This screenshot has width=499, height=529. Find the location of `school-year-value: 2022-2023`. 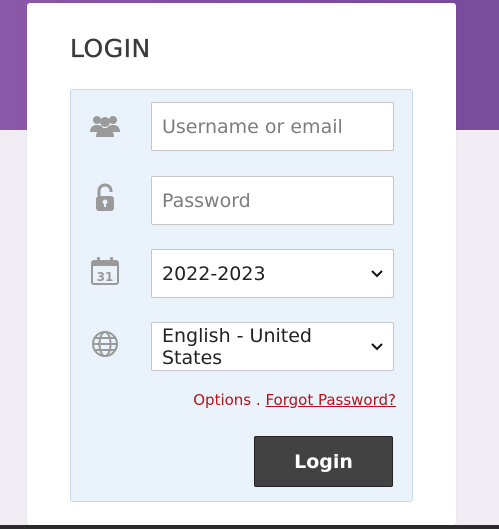

school-year-value: 2022-2023 is located at coordinates (214, 273).